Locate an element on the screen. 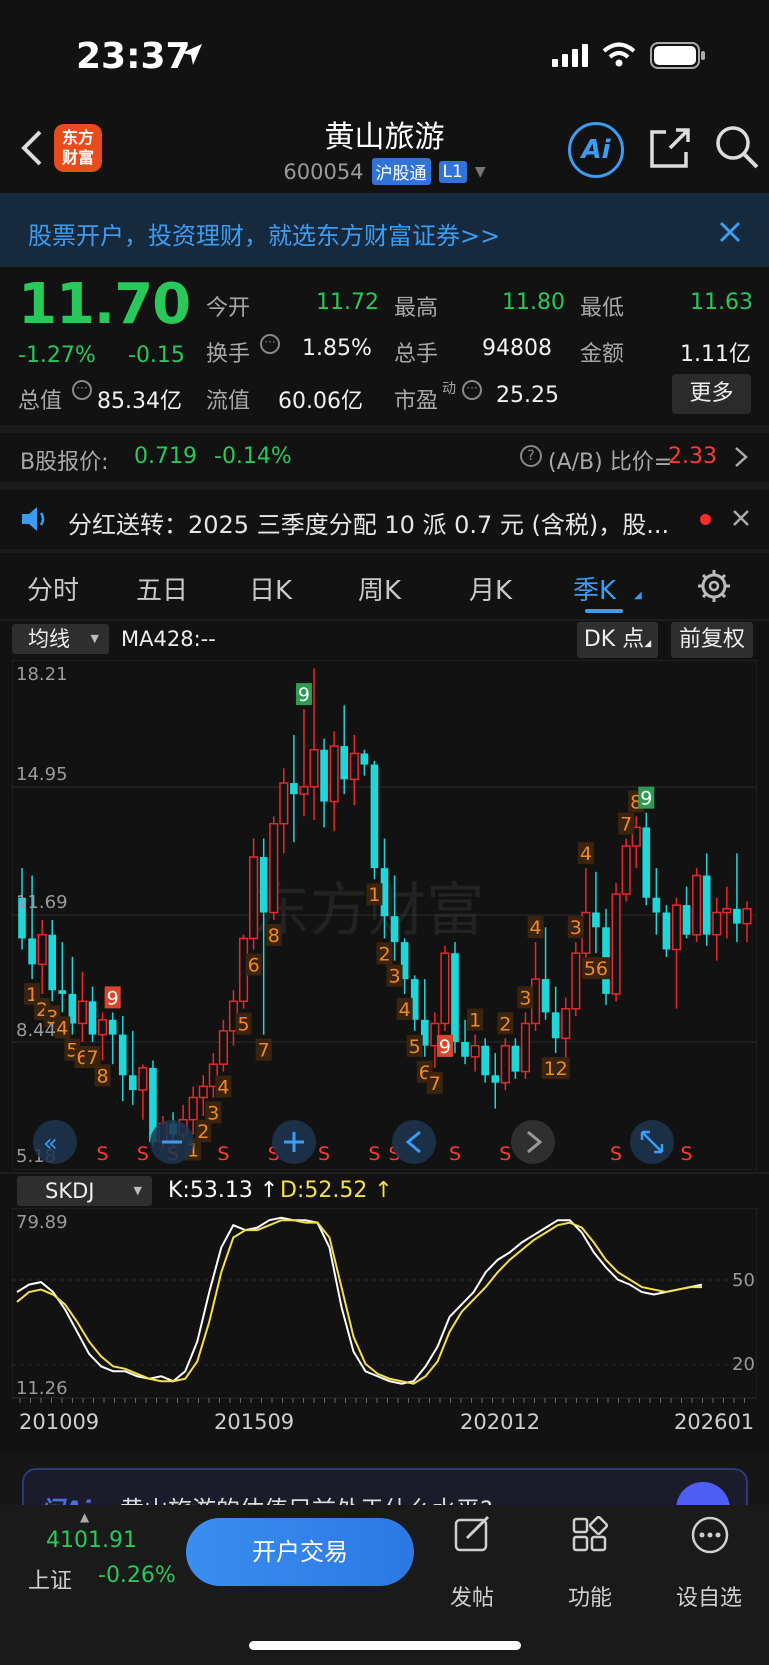 This screenshot has width=769, height=1665. home-indicator is located at coordinates (385, 1645).